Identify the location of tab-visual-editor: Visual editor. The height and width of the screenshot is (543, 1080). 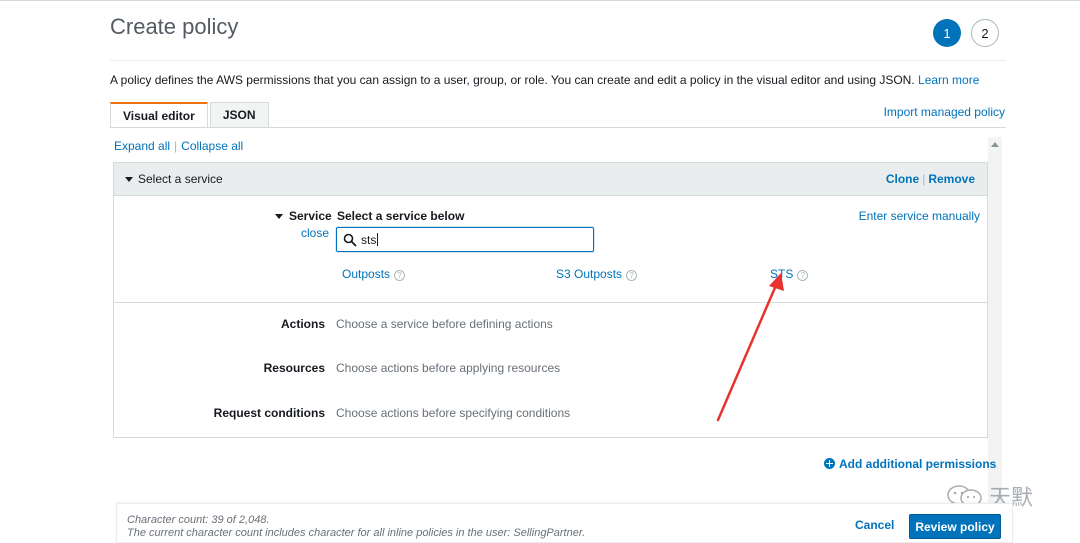
(159, 114).